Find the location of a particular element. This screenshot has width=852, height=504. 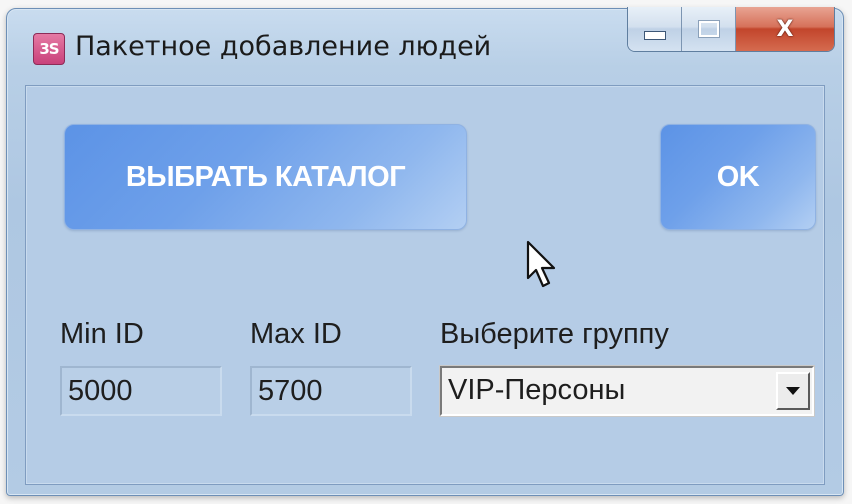

close-icon: X is located at coordinates (785, 29).